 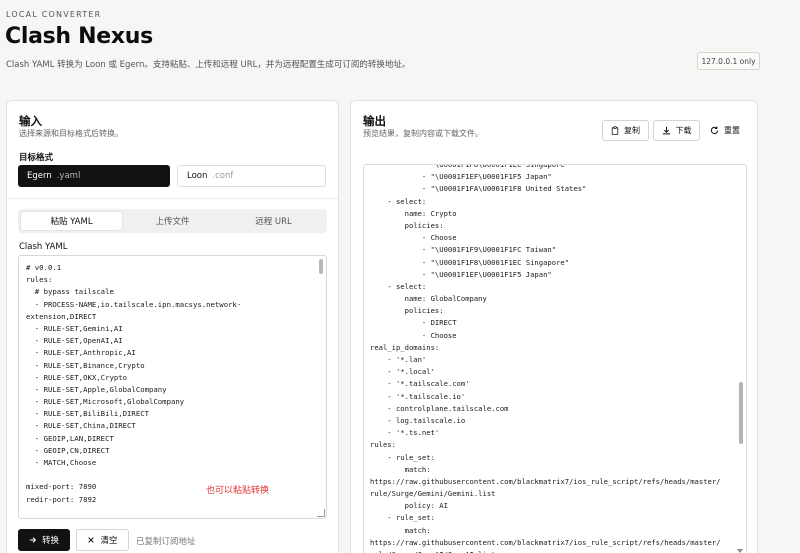 What do you see at coordinates (171, 475) in the screenshot?
I see `yaml-line` at bounding box center [171, 475].